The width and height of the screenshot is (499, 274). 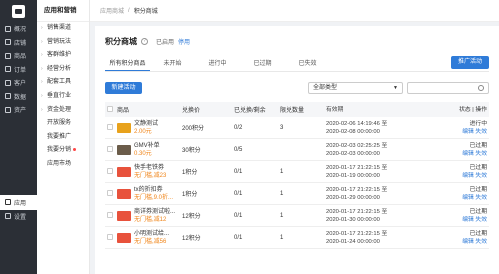 What do you see at coordinates (18, 29) in the screenshot?
I see `nav-item-overview: 概况` at bounding box center [18, 29].